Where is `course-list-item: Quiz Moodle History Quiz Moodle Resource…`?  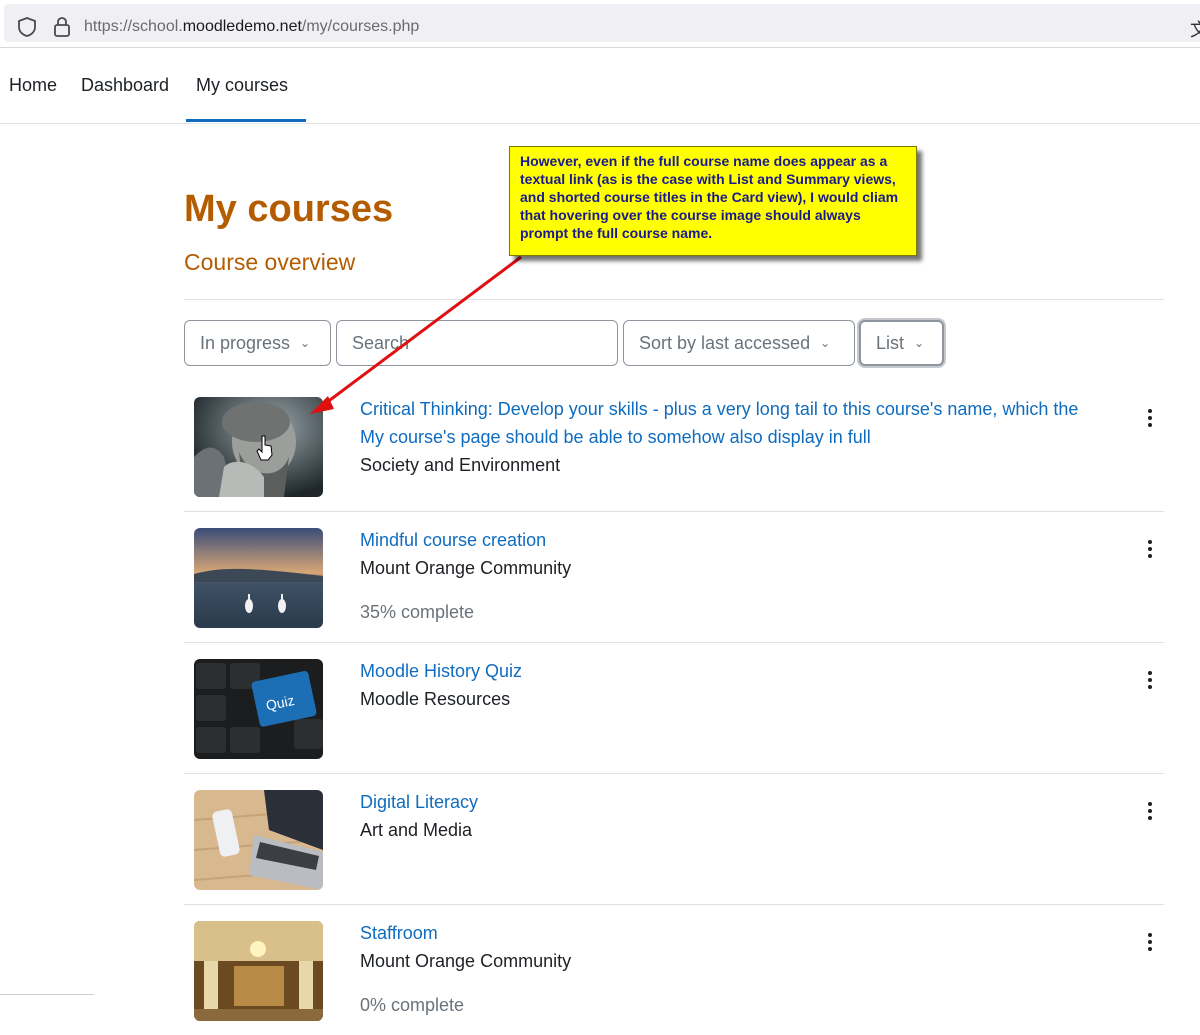 course-list-item: Quiz Moodle History Quiz Moodle Resource… is located at coordinates (674, 708).